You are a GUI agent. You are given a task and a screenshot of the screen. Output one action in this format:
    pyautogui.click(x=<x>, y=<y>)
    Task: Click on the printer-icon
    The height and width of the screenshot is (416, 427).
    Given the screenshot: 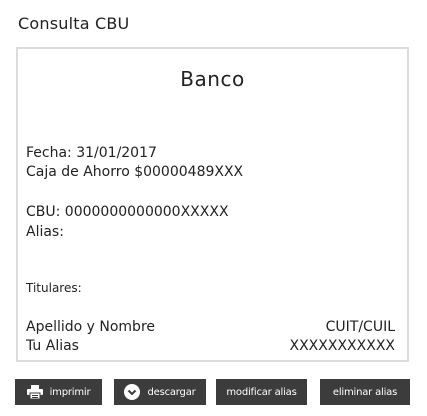 What is the action you would take?
    pyautogui.click(x=34, y=392)
    